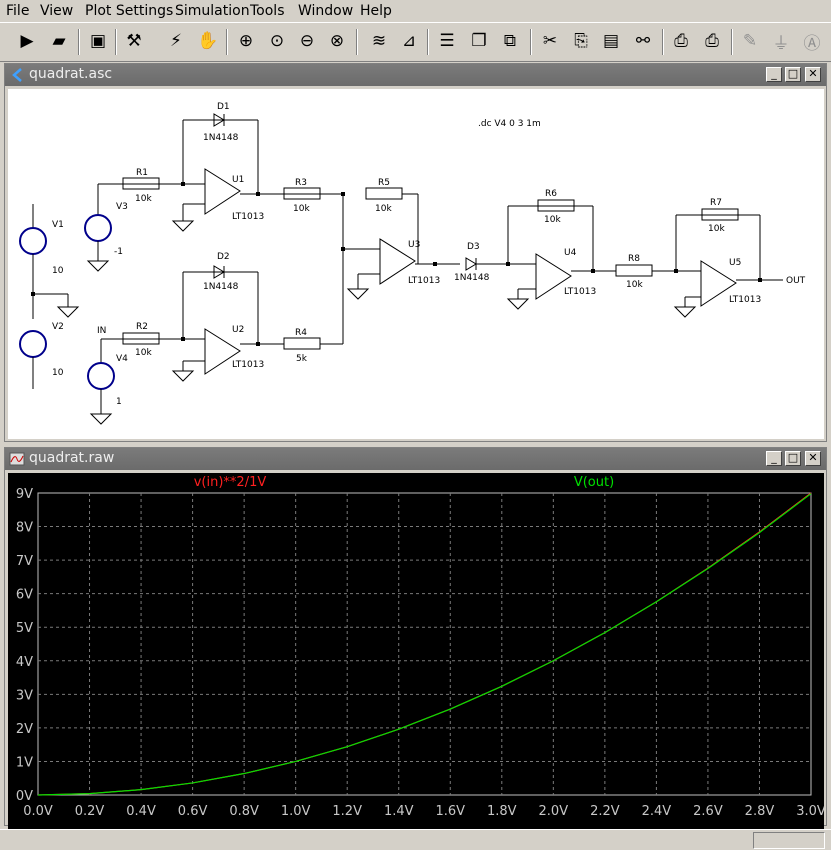 The width and height of the screenshot is (831, 850). What do you see at coordinates (594, 482) in the screenshot?
I see `legend-label-vout: V(out)` at bounding box center [594, 482].